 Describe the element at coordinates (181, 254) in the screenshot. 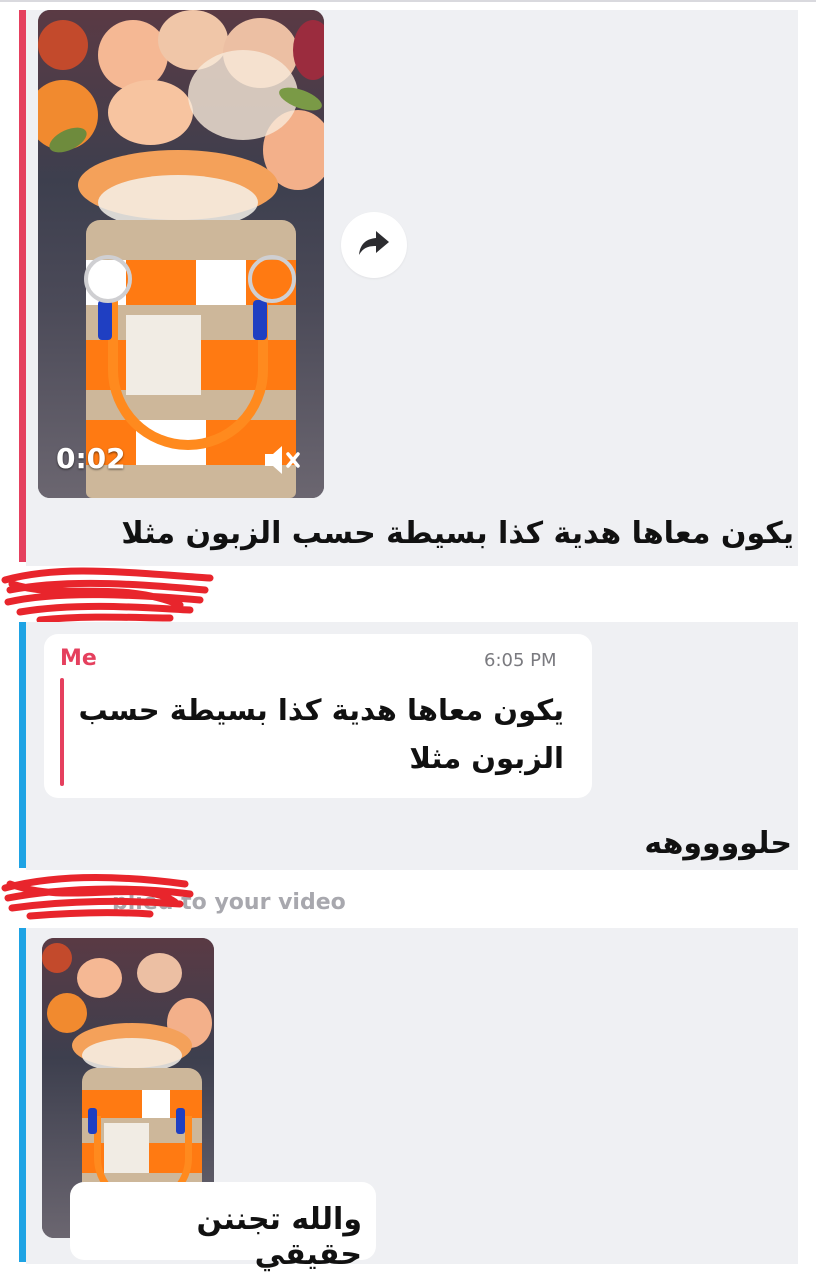

I see `video-thumbnail: 0:02` at that location.